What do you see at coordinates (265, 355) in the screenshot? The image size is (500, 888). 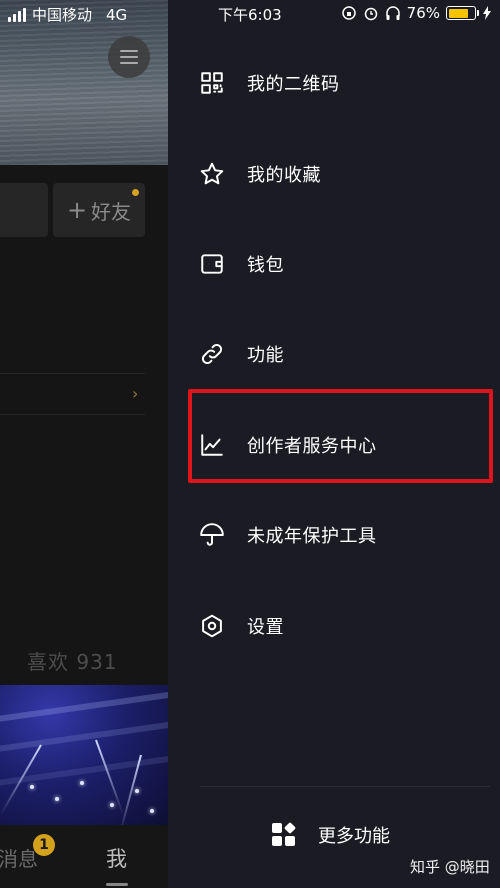 I see `menu-item-label: 功能` at bounding box center [265, 355].